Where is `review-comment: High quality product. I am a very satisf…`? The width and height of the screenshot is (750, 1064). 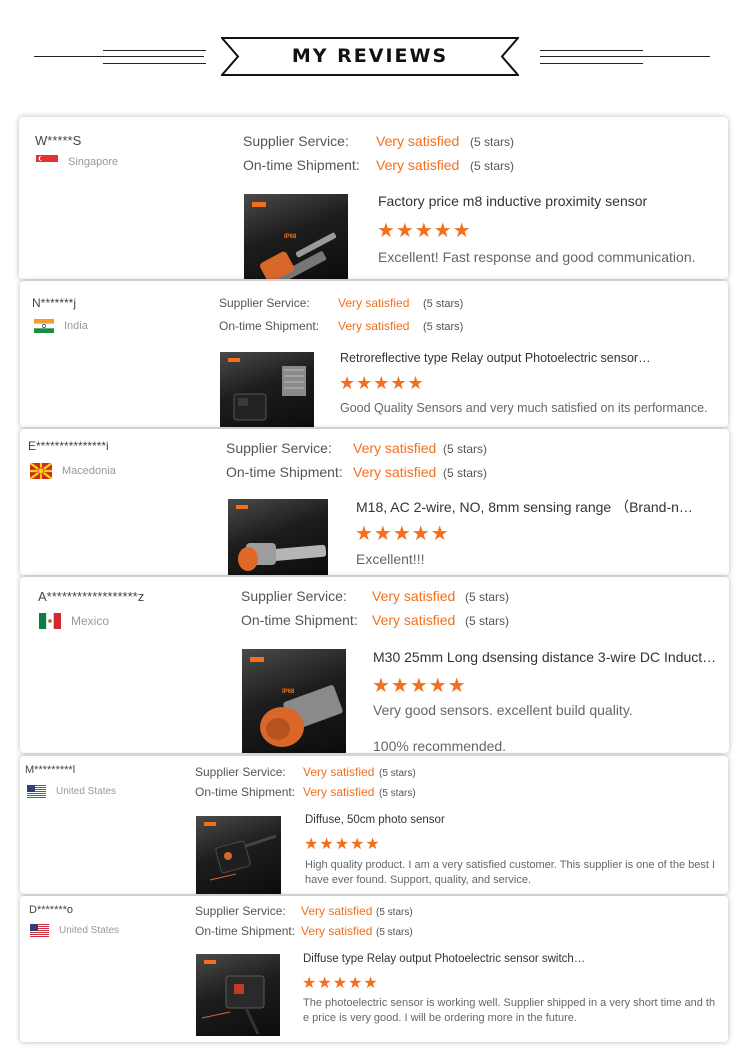
review-comment: High quality product. I am a very satisf… is located at coordinates (510, 872).